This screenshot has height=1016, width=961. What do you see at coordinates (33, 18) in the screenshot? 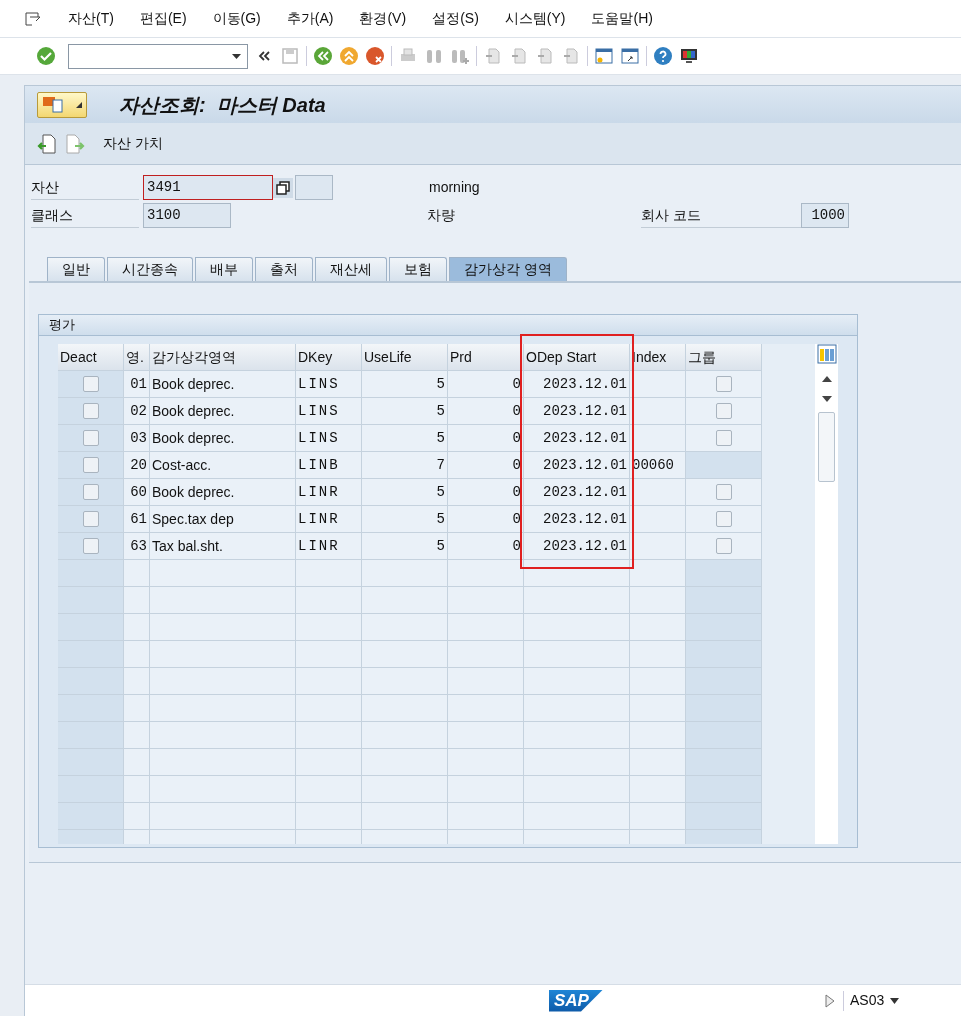
I see `menu-icon` at bounding box center [33, 18].